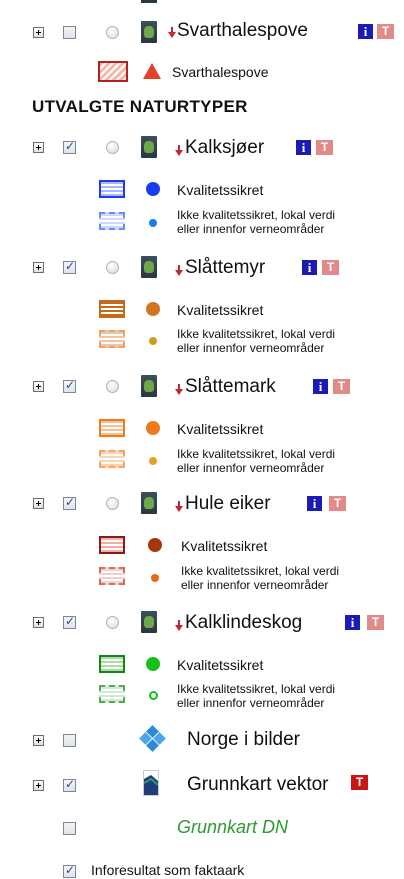 This screenshot has height=879, width=404. I want to click on legend-label: Svarthalespove, so click(220, 72).